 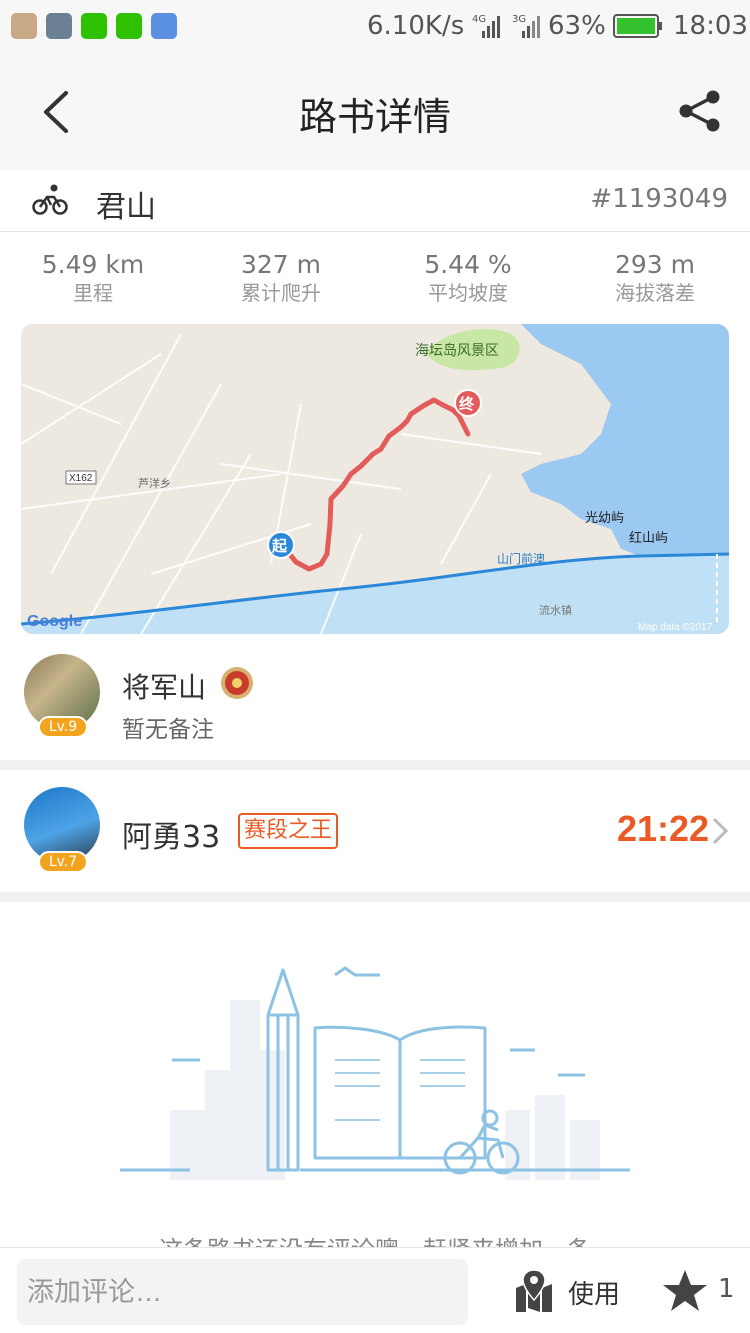 I want to click on stat-grade-label: 平均坡度, so click(x=468, y=293).